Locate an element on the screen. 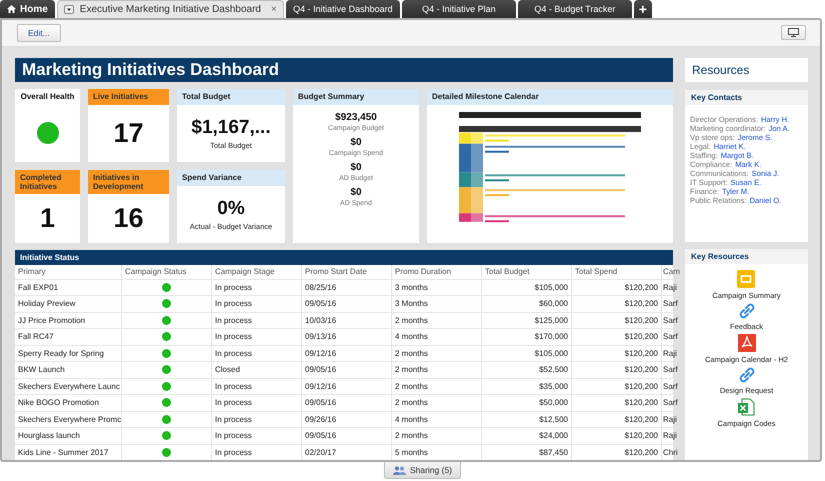  table-cell: Skechers Everywhere Promc is located at coordinates (68, 419).